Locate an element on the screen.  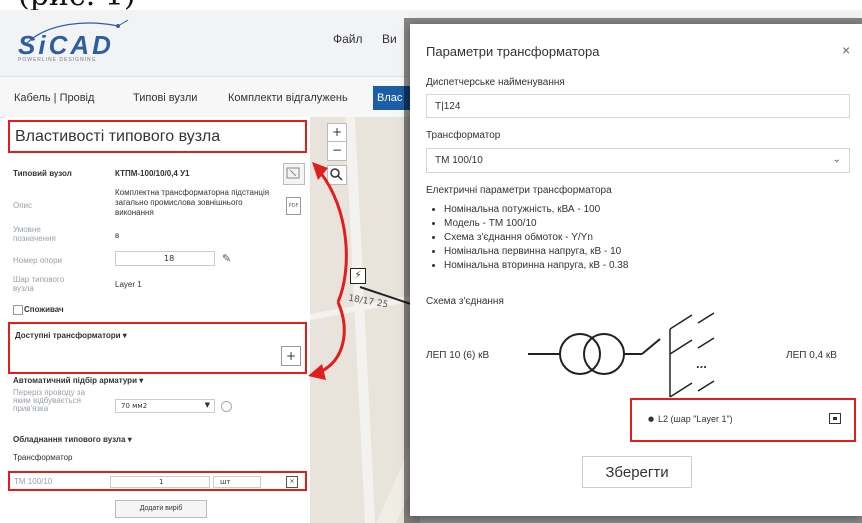
dispatch-name-label: Диспетчерське найменування is located at coordinates (495, 82).